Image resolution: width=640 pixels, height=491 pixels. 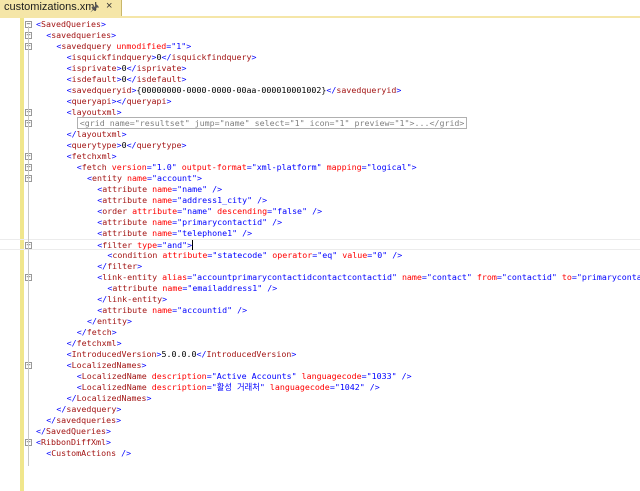 What do you see at coordinates (320, 189) in the screenshot?
I see `code-line: <attribute name="name" />` at bounding box center [320, 189].